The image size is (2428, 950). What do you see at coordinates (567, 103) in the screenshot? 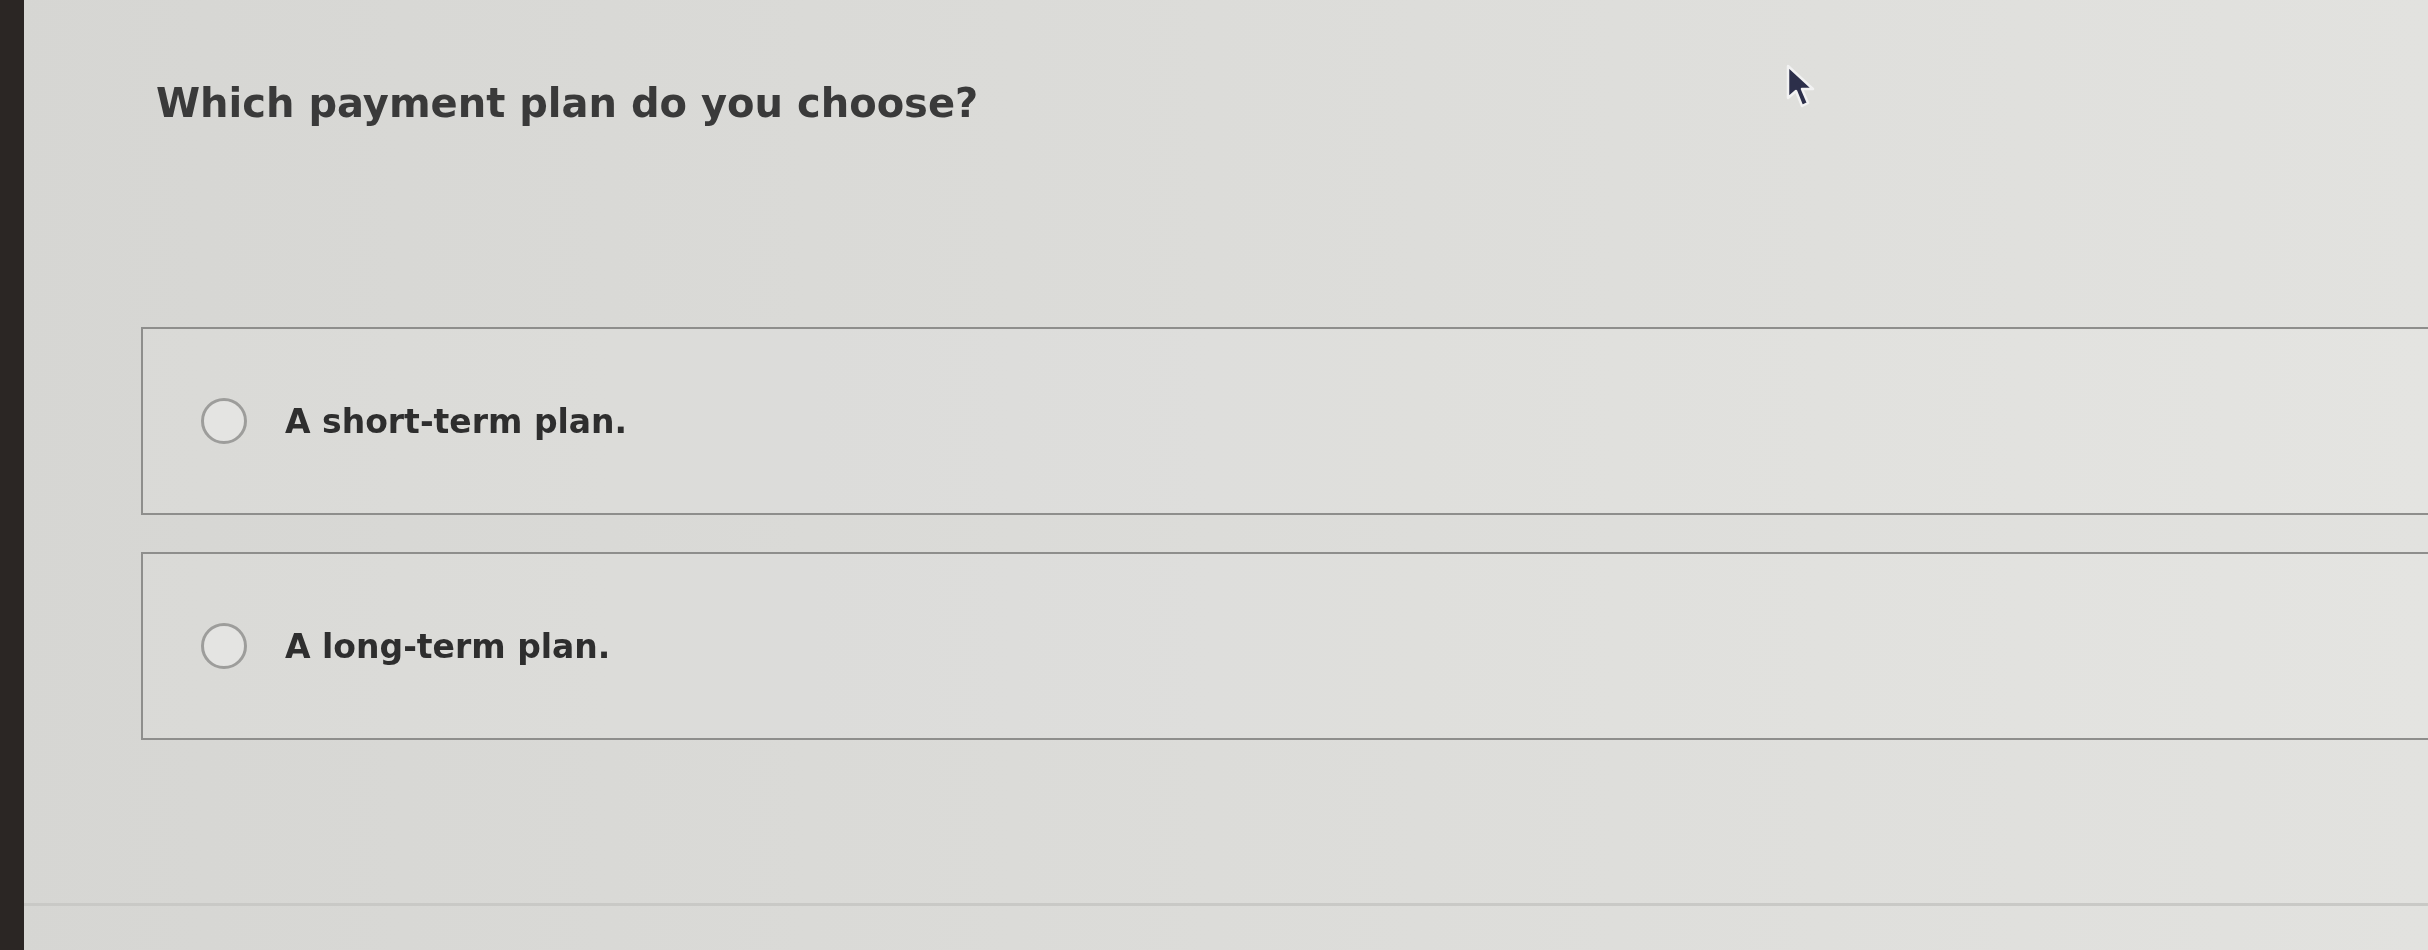
I see `question-text: Which payment plan do you choose?` at bounding box center [567, 103].